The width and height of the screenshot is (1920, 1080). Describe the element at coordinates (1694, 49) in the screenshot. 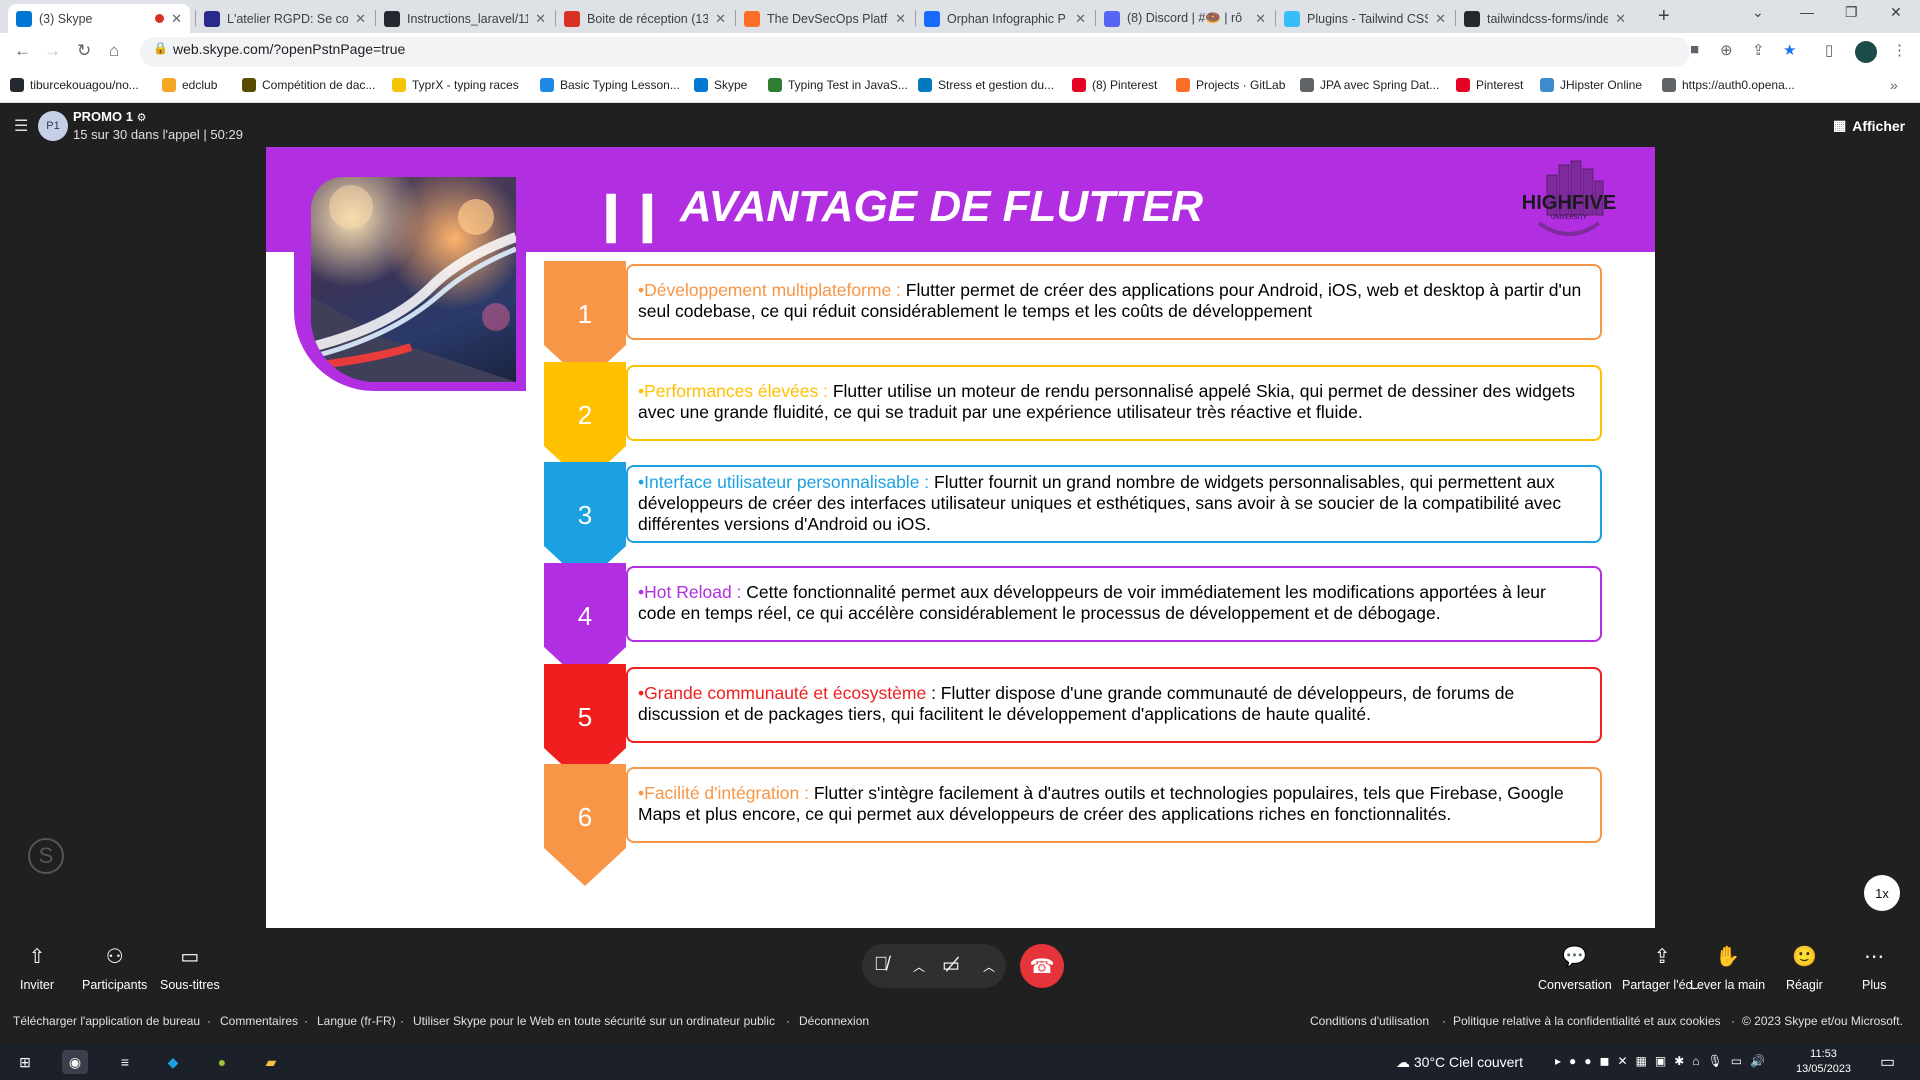

I see `camera-icon: ■` at that location.